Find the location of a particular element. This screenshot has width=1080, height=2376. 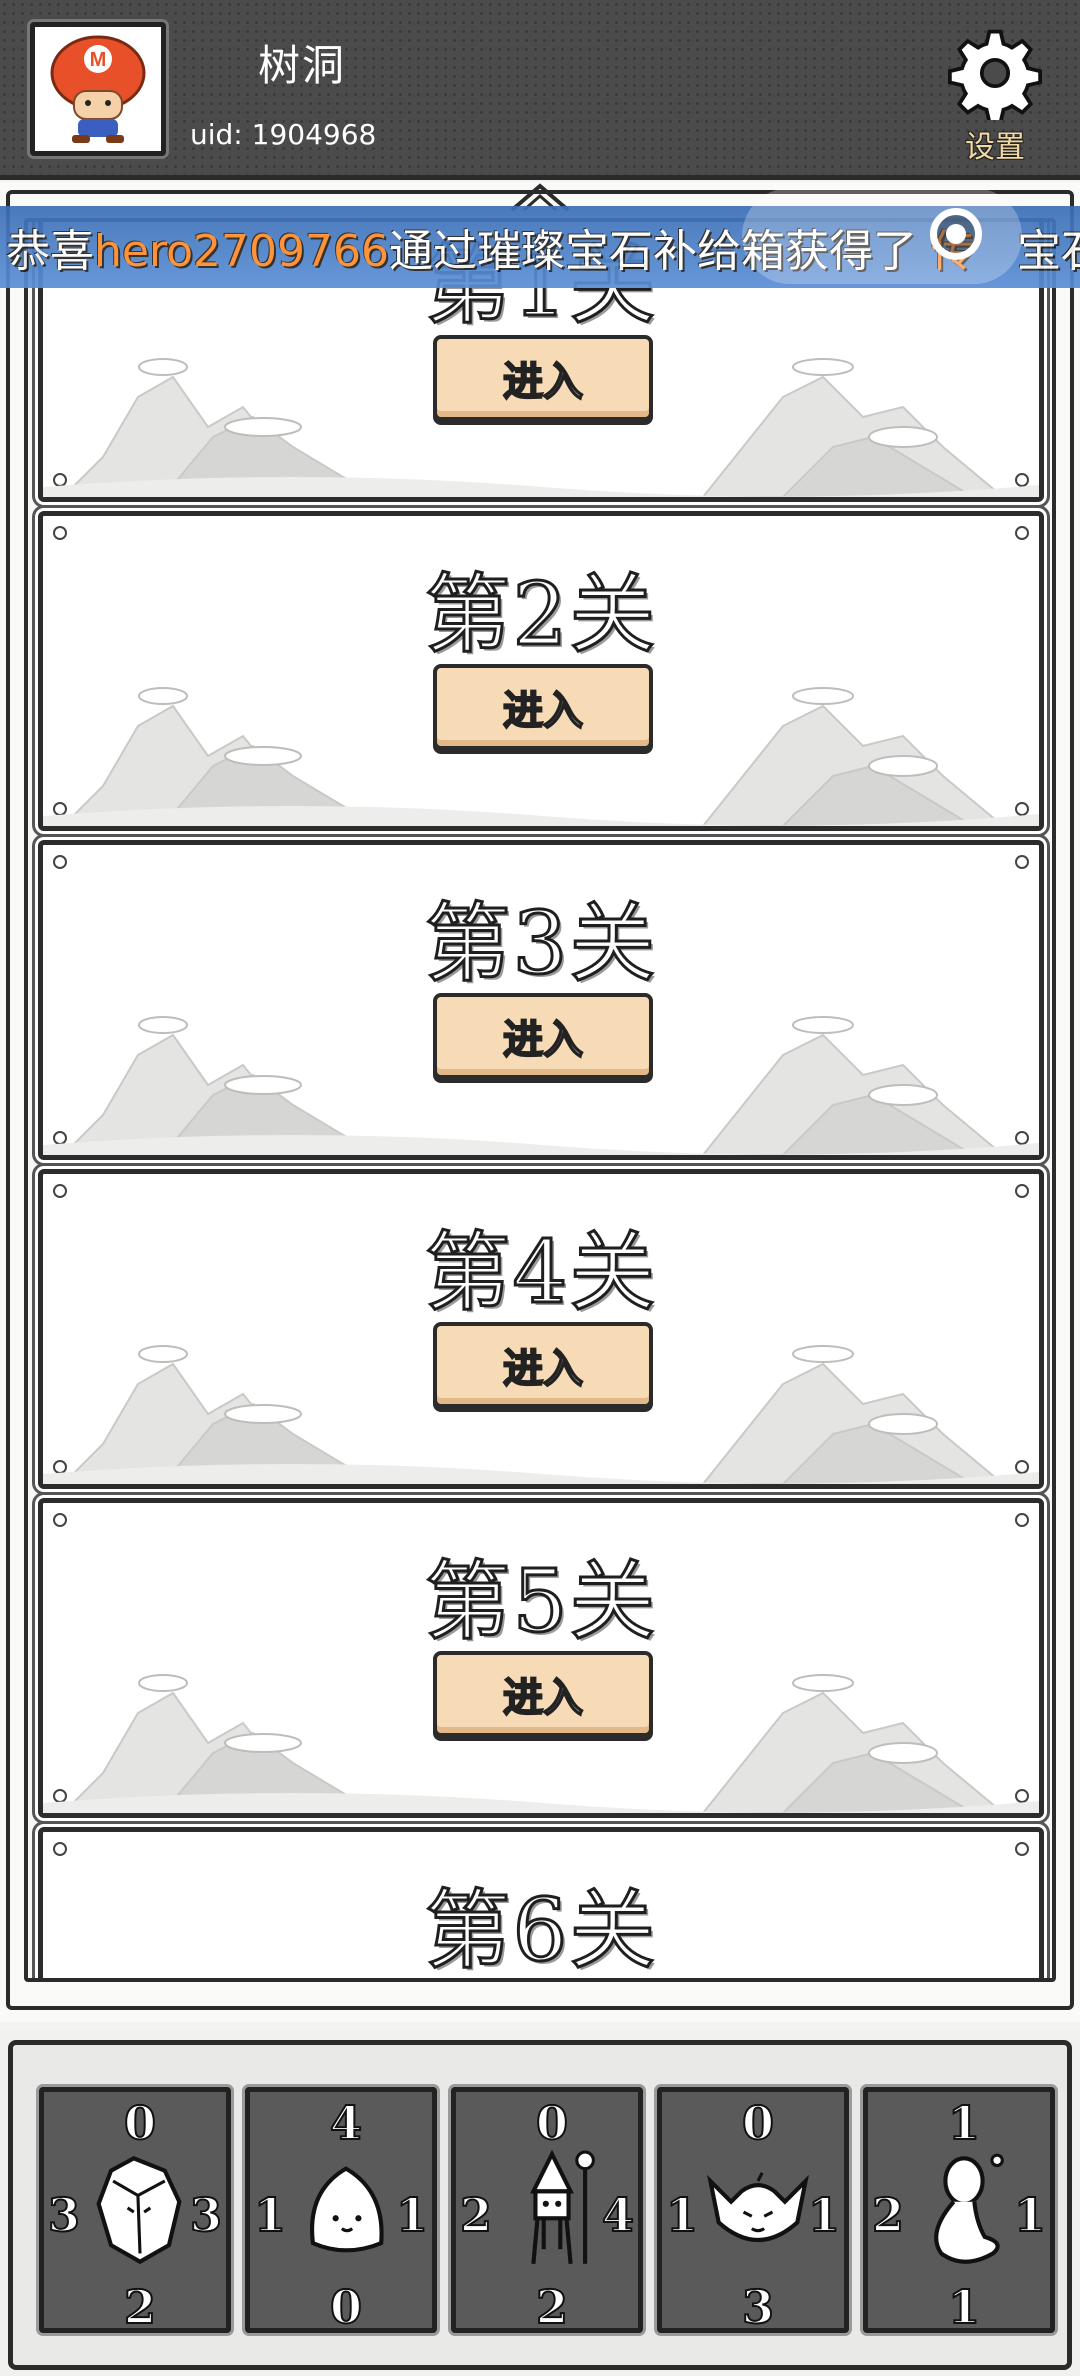

unit-card-dumpling: 4 1 1 0 is located at coordinates (341, 2211).